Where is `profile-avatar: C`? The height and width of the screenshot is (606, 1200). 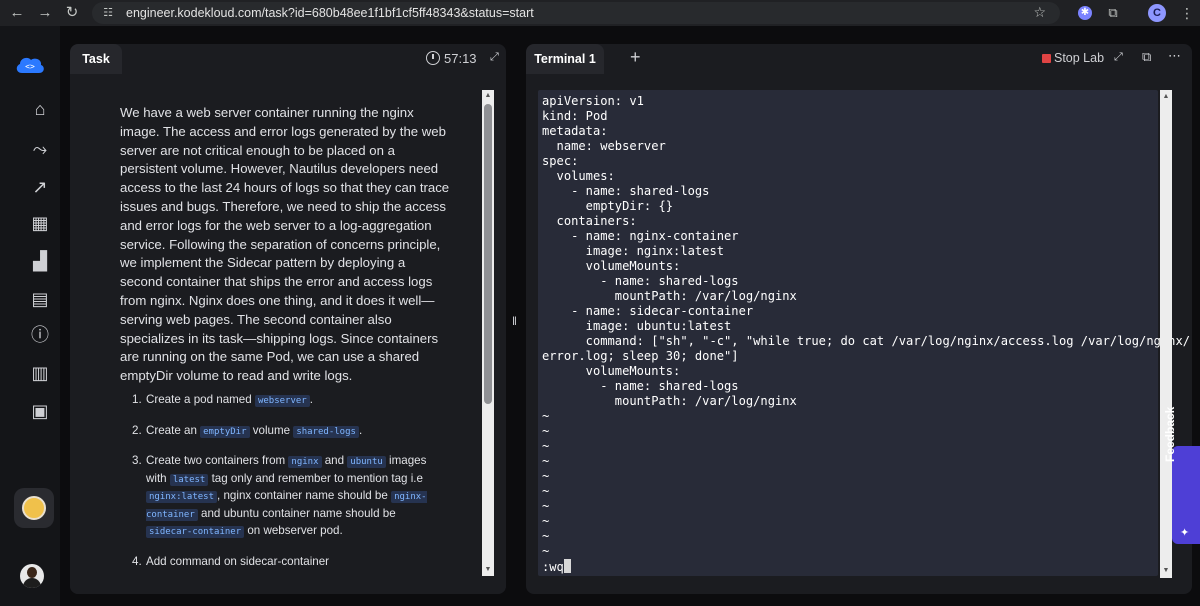
profile-avatar: C is located at coordinates (1157, 13).